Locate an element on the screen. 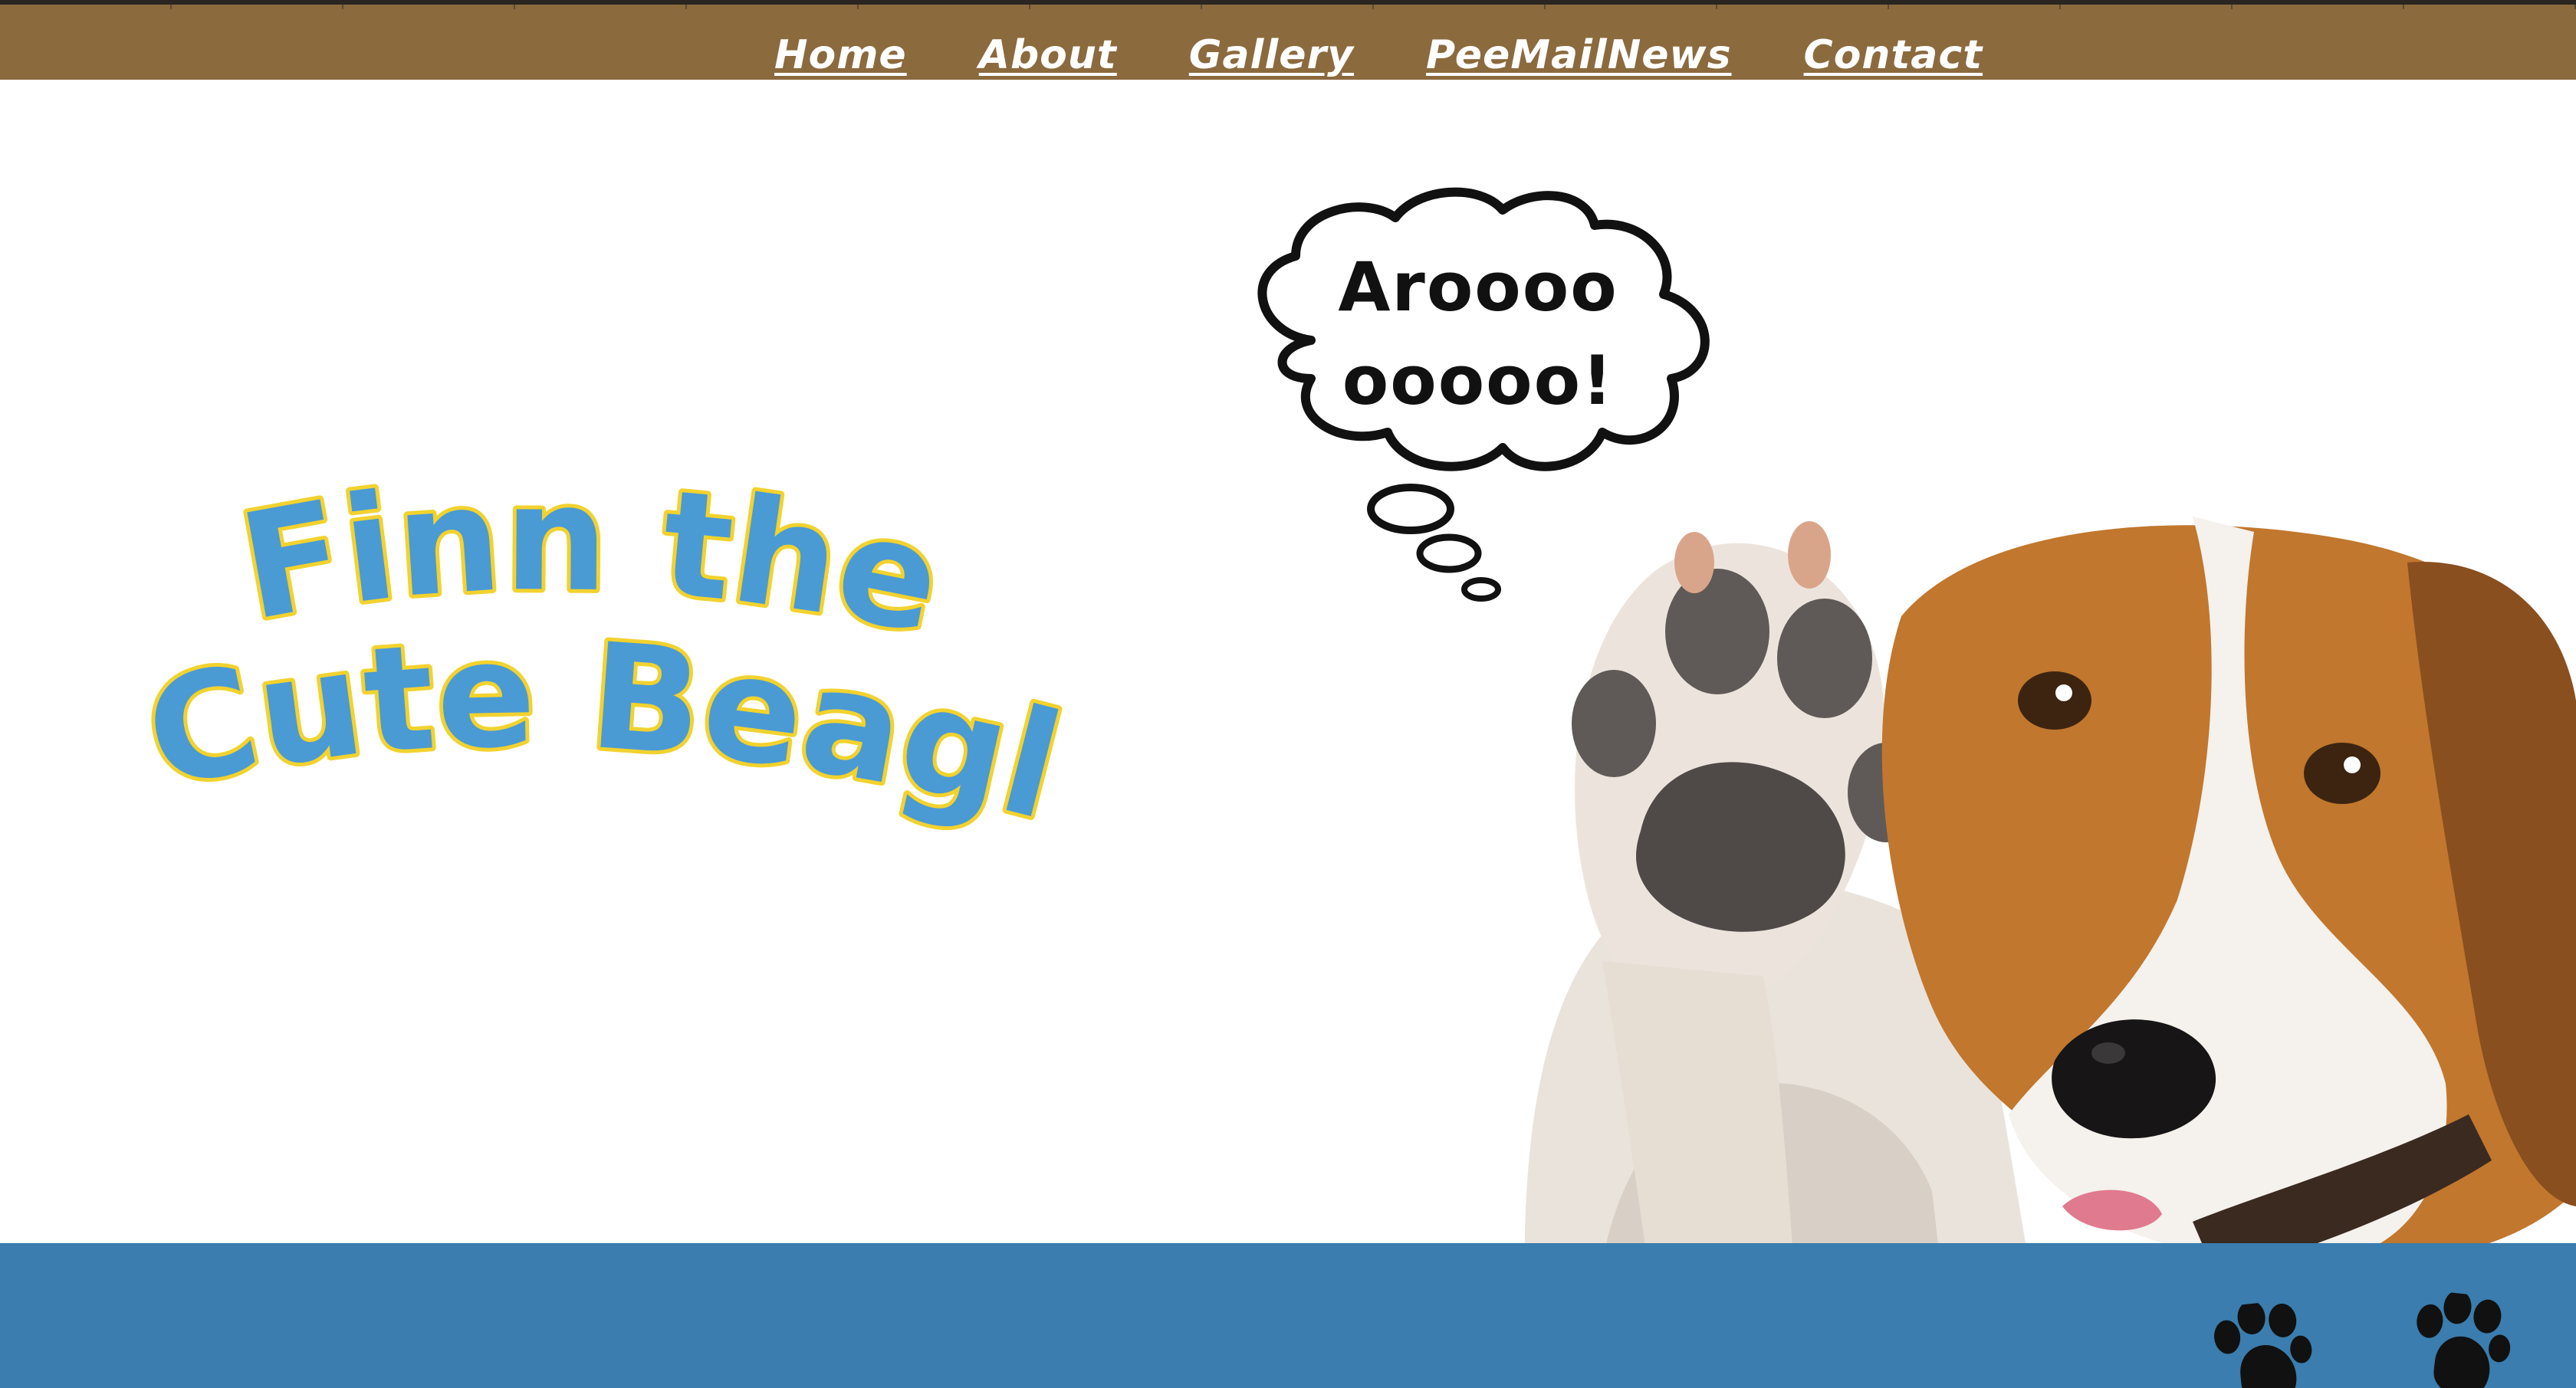  nav-link-peemailnews: PeeMailNews is located at coordinates (1579, 55).